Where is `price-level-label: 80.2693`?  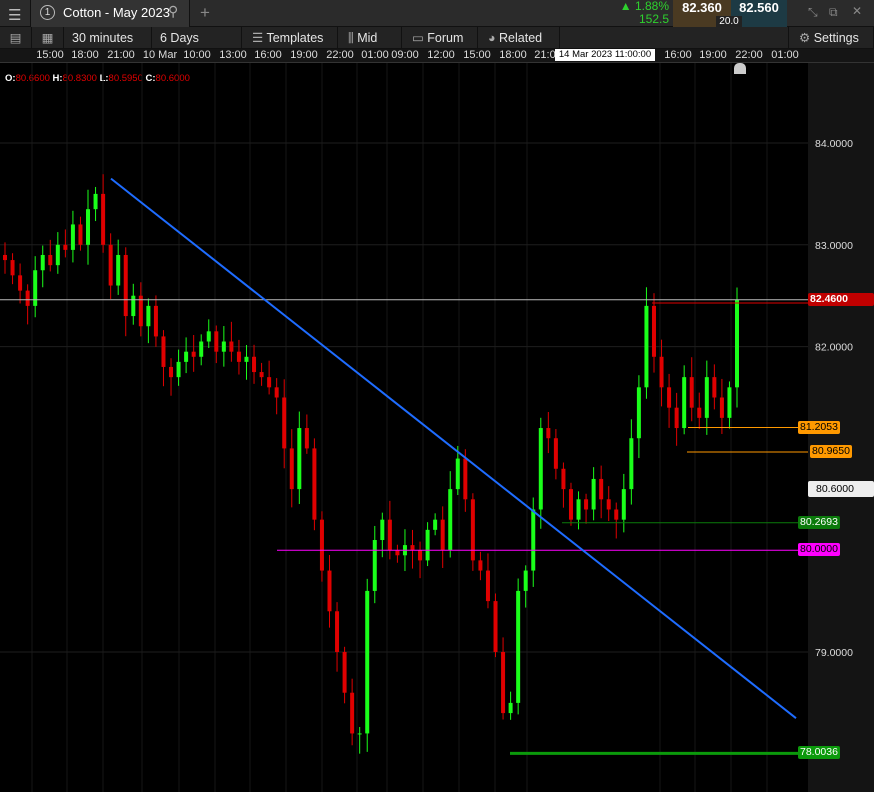 price-level-label: 80.2693 is located at coordinates (819, 522).